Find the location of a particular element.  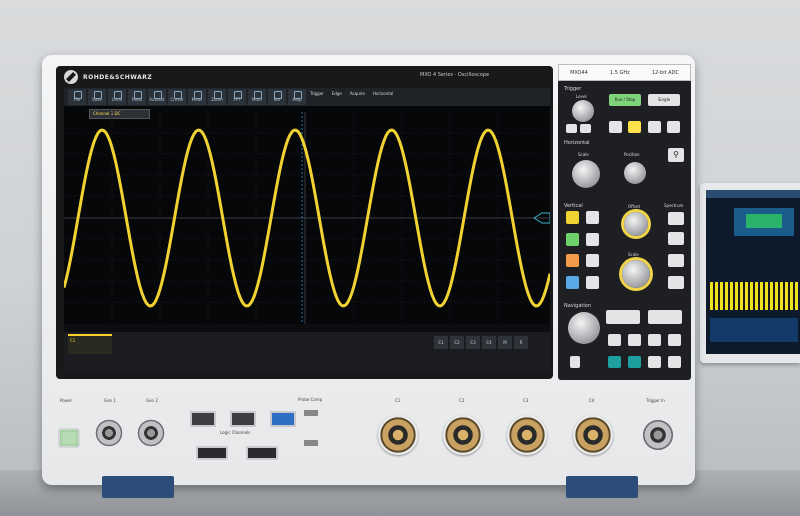

toolbar-help-button: Help is located at coordinates (297, 97).